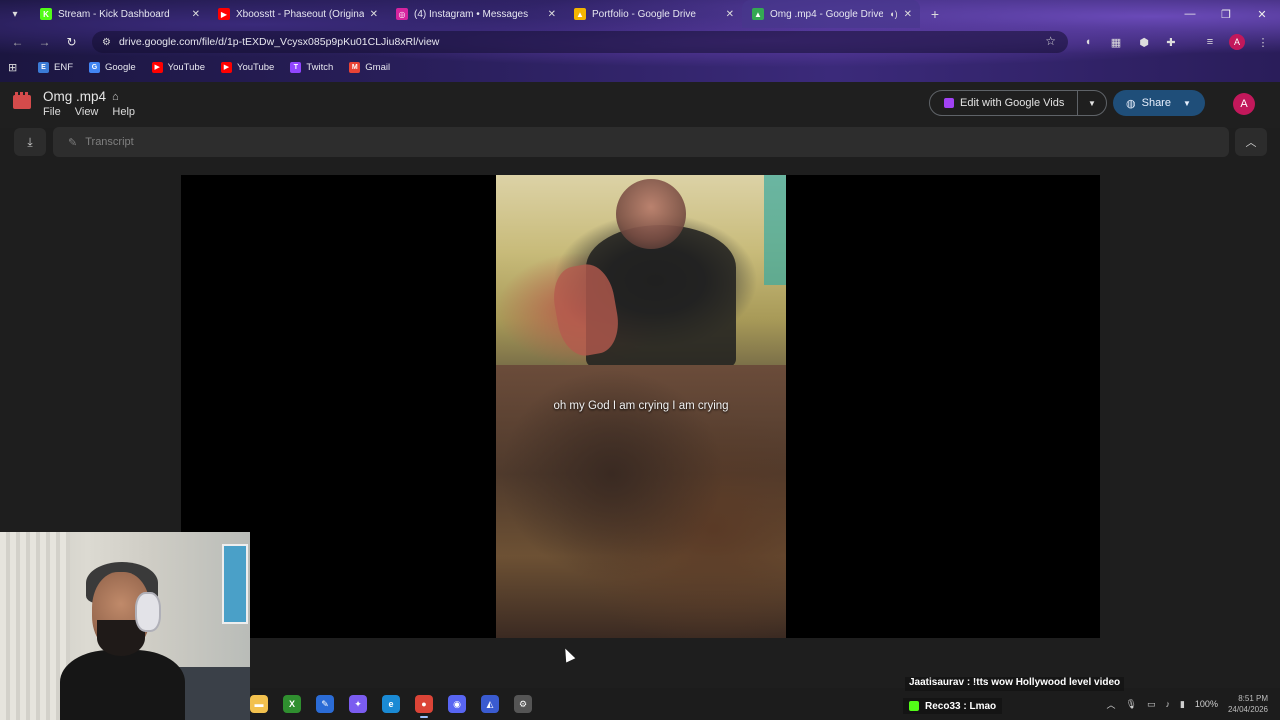  Describe the element at coordinates (1171, 42) in the screenshot. I see `extensions-puzzle-icon: ✚` at that location.